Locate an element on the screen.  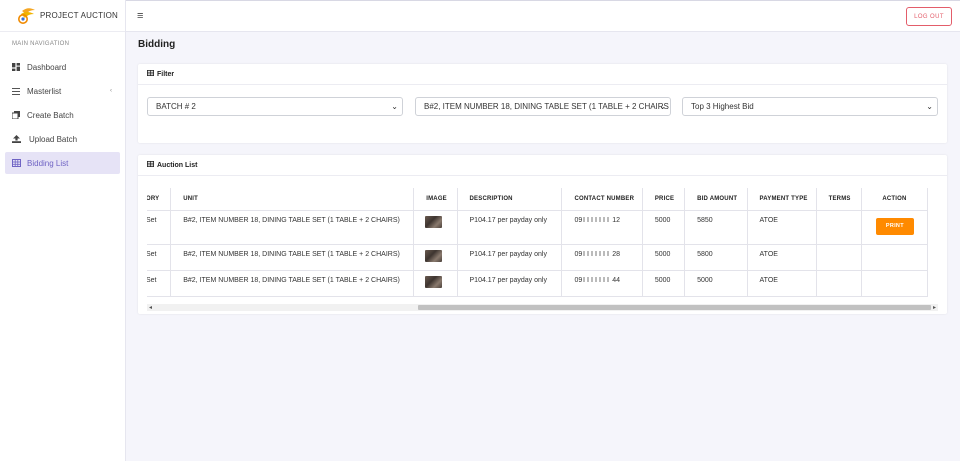
sidebar-item-masterlist: Masterlist ‹ is located at coordinates (62, 91).